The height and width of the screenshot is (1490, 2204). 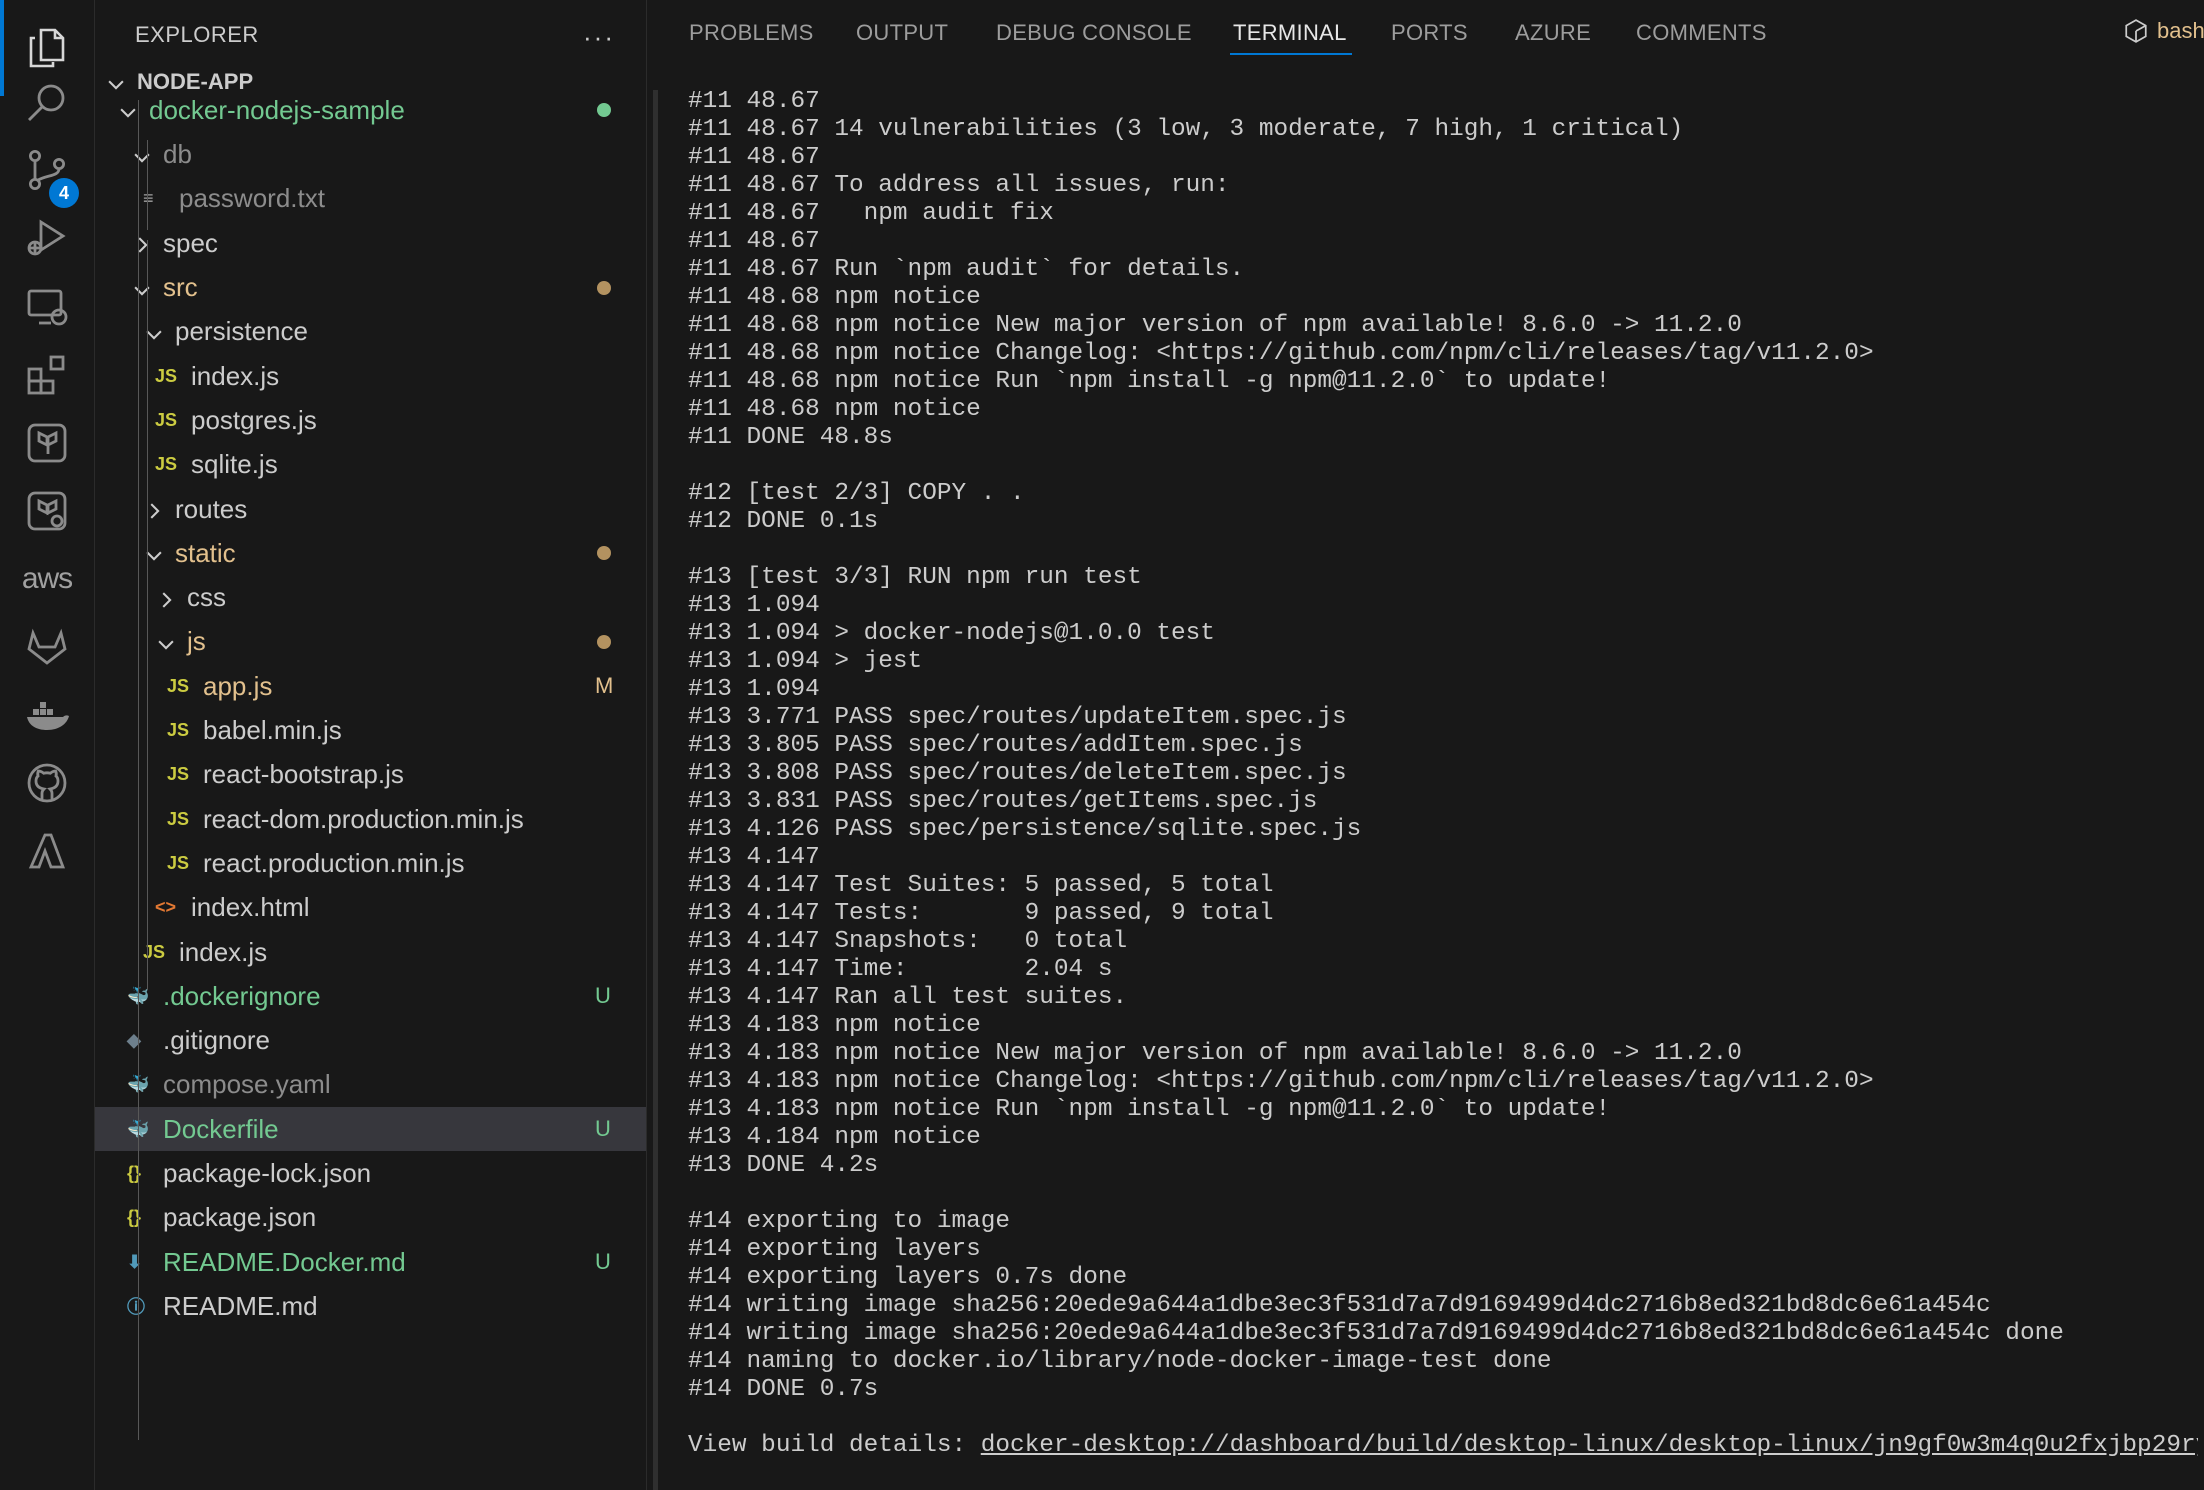 I want to click on tree-file: {} package.json, so click(x=370, y=1218).